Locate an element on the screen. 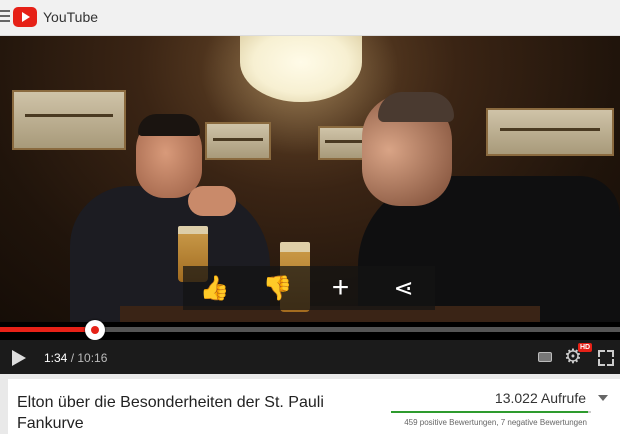 The width and height of the screenshot is (620, 434). thumbs-down-icon: 👎 is located at coordinates (277, 288).